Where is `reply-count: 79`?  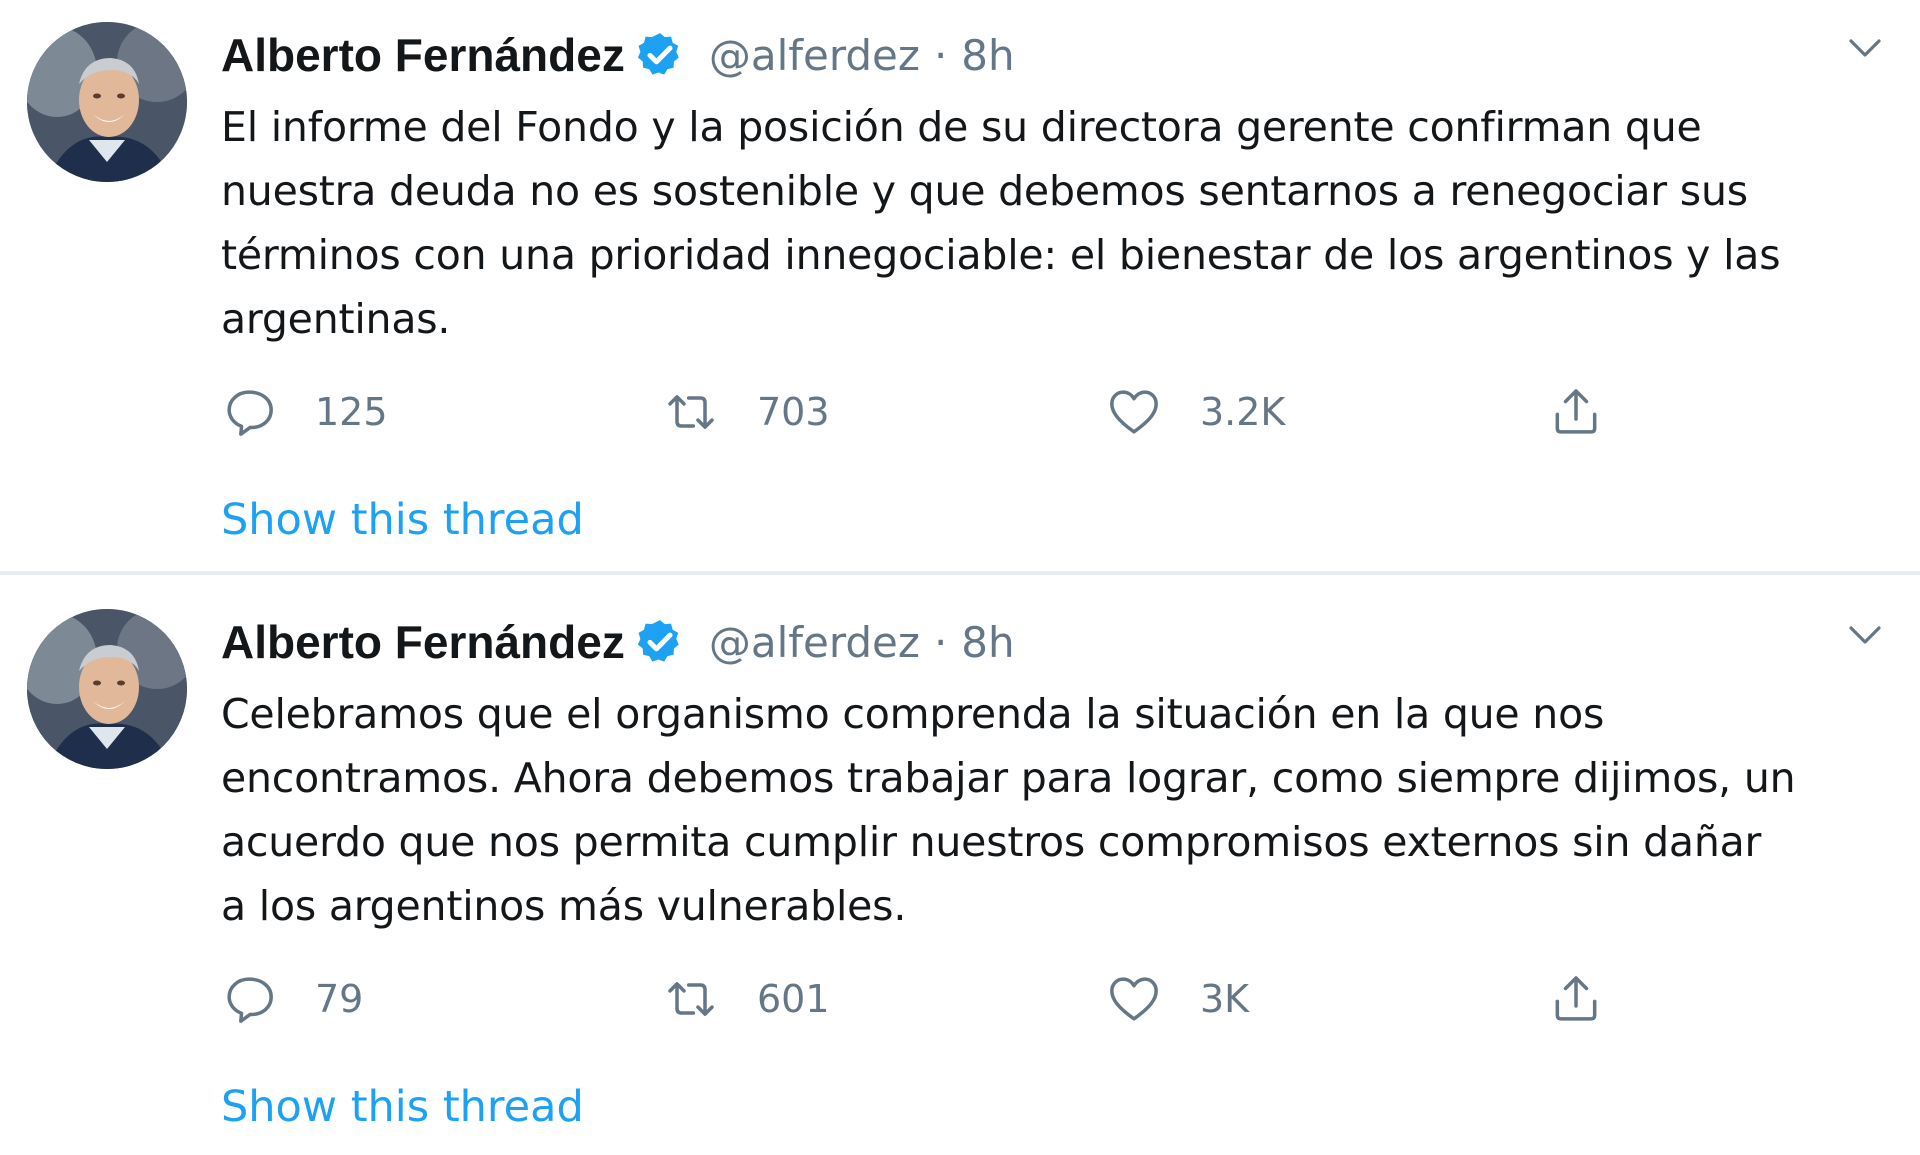 reply-count: 79 is located at coordinates (339, 999).